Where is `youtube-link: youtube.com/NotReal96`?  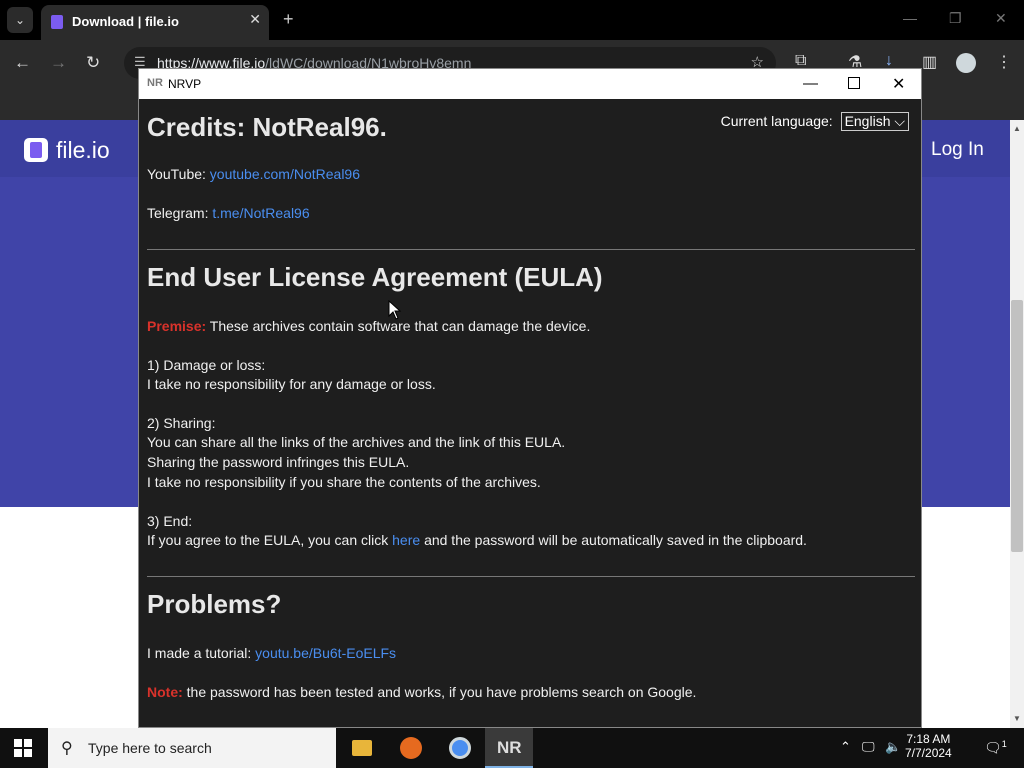
youtube-link: youtube.com/NotReal96 is located at coordinates (285, 174).